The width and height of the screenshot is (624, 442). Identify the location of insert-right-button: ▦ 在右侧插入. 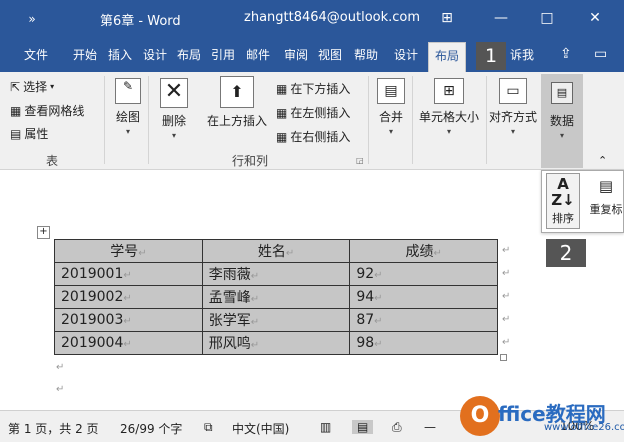
(313, 136).